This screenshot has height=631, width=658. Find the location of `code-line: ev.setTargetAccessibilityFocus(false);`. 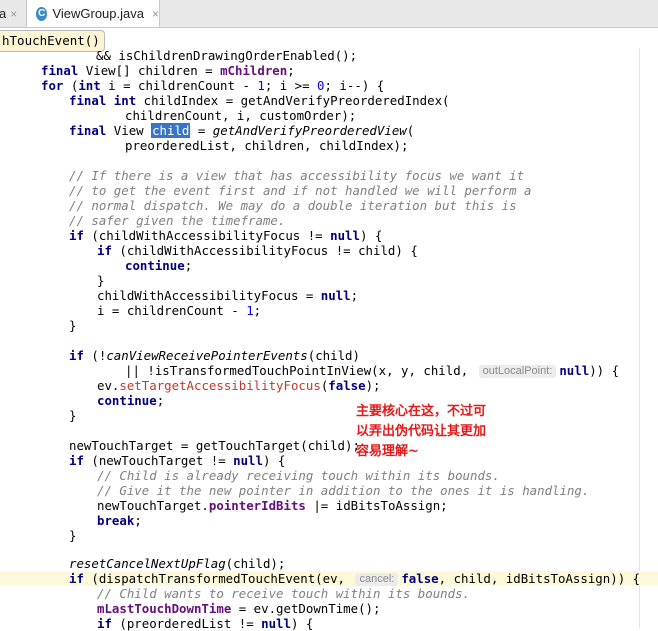

code-line: ev.setTargetAccessibilityFocus(false); is located at coordinates (239, 385).